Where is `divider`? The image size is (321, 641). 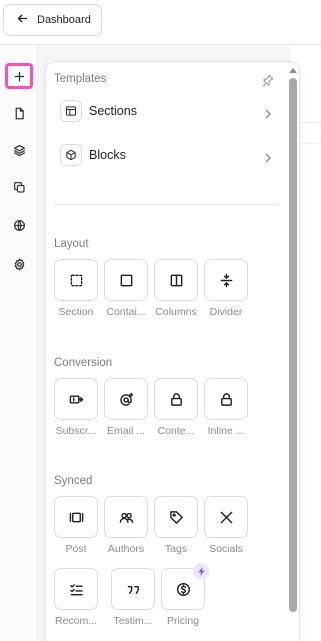
divider is located at coordinates (166, 204).